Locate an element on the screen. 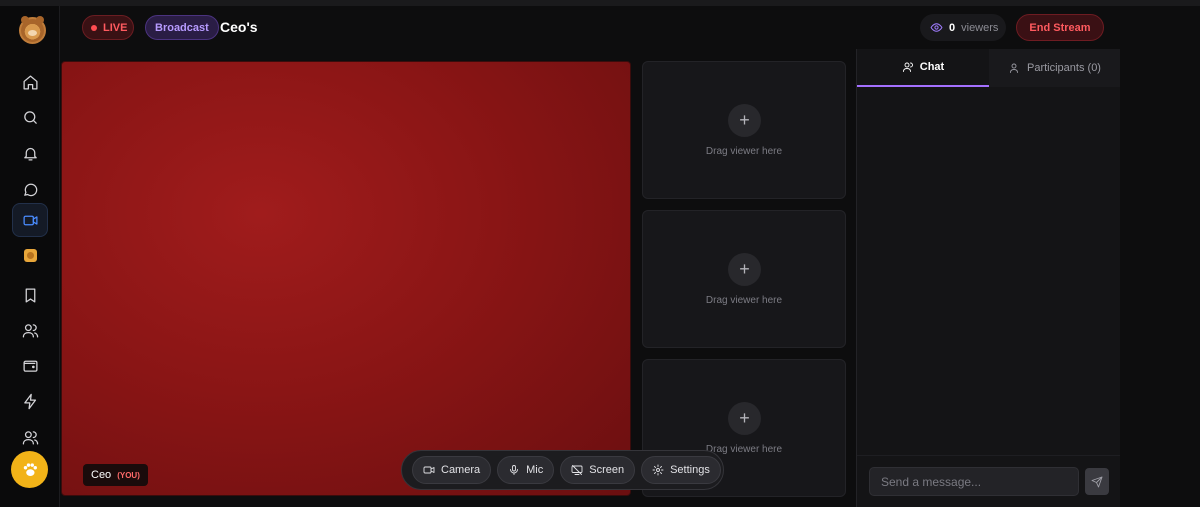 Image resolution: width=1200 pixels, height=507 pixels. screen-label: Screen is located at coordinates (607, 470).